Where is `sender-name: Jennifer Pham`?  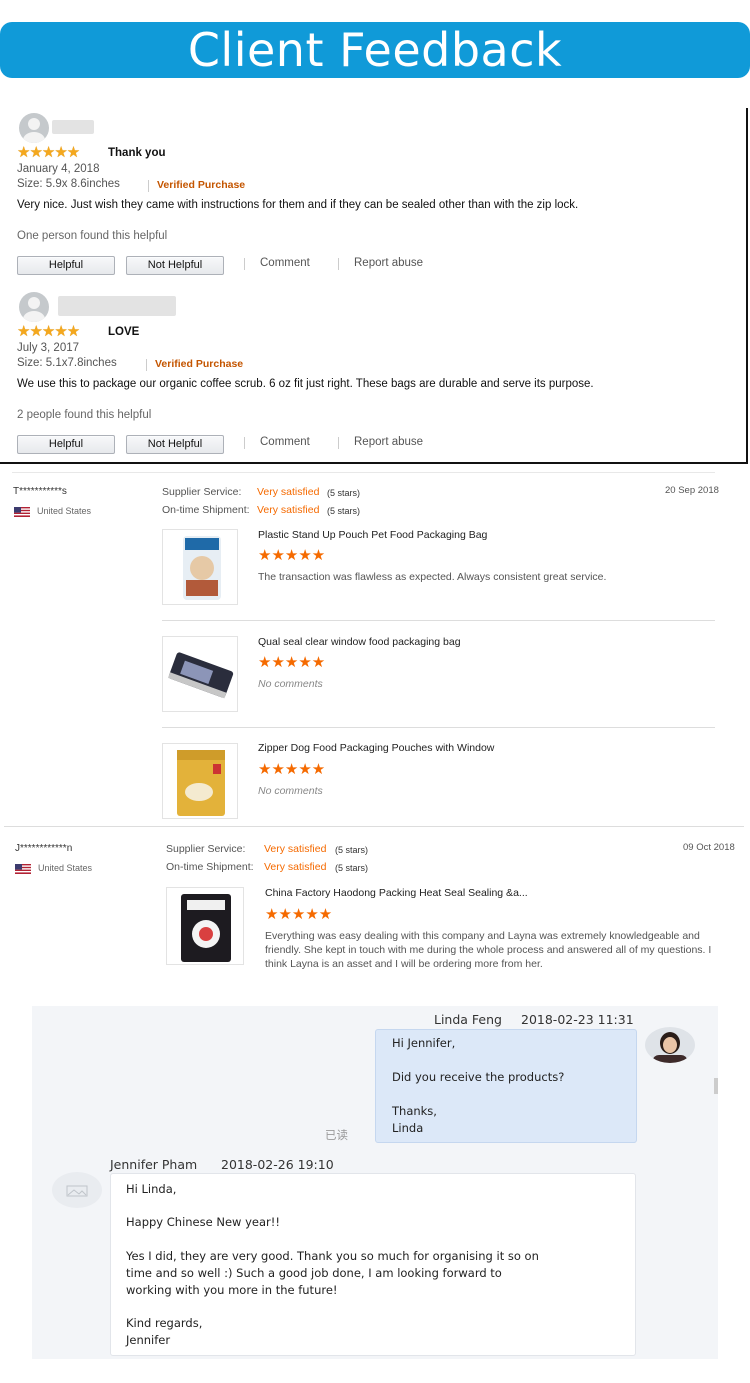
sender-name: Jennifer Pham is located at coordinates (154, 1164).